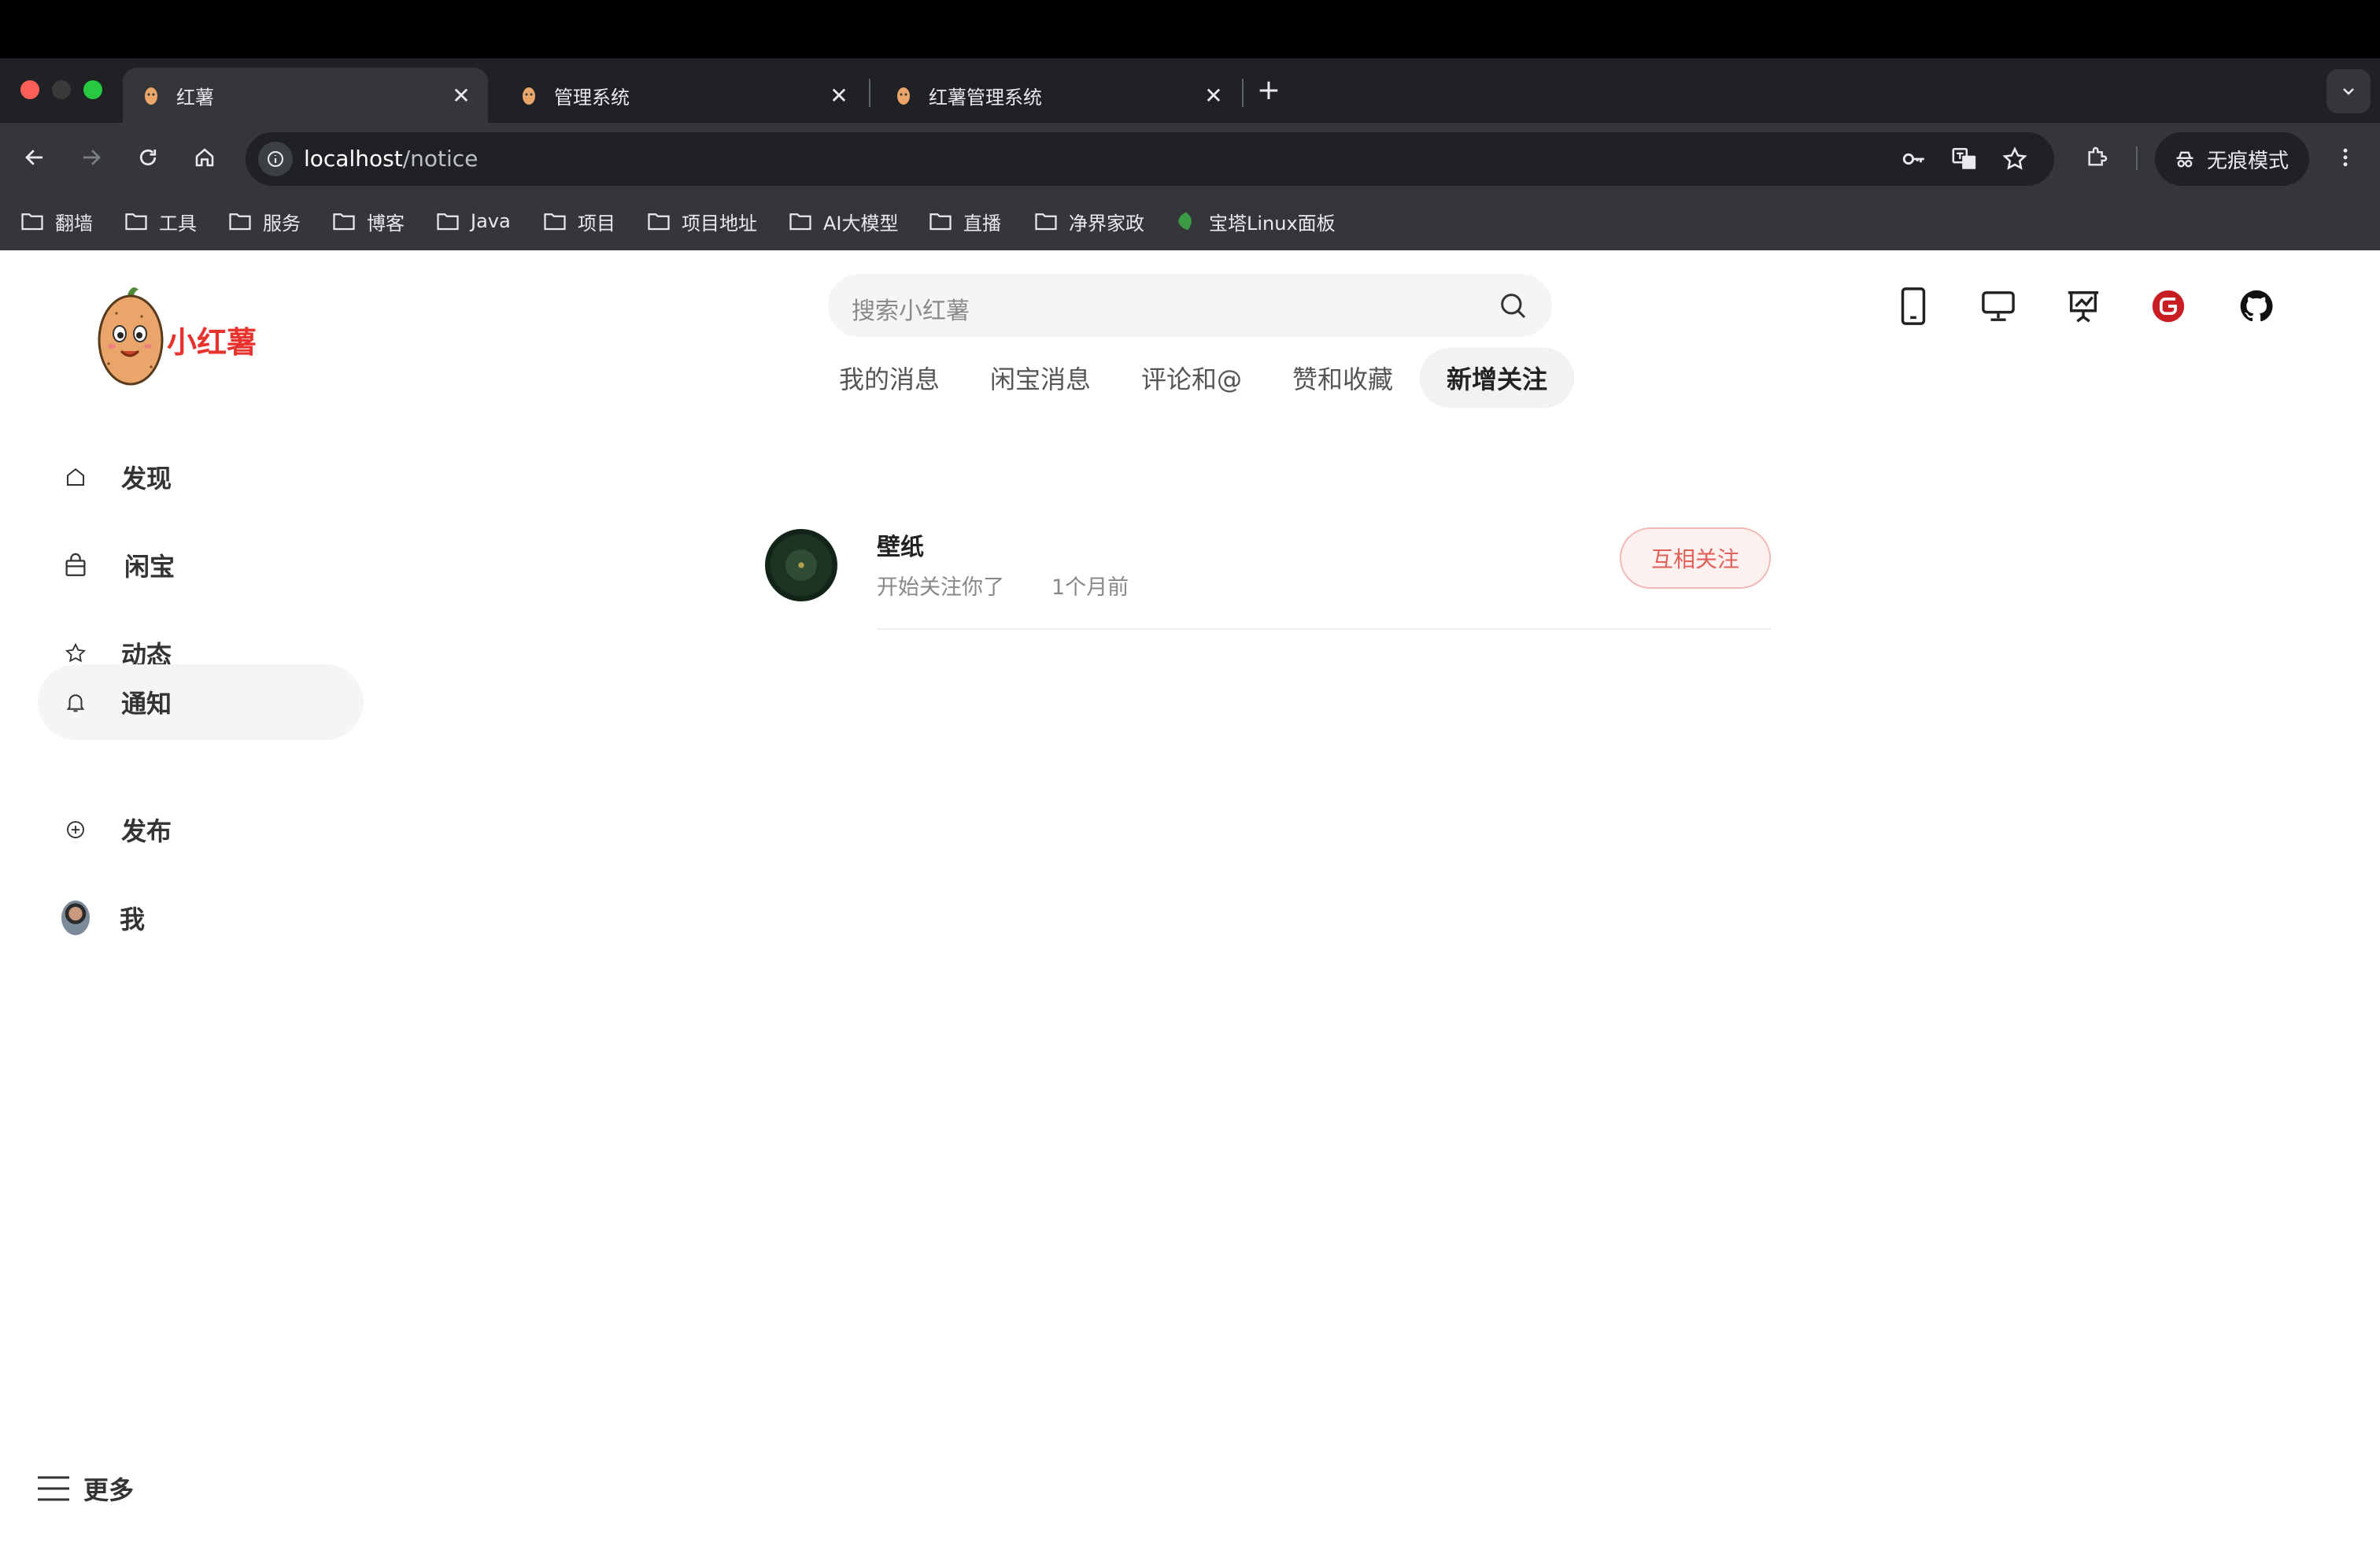 Image resolution: width=2380 pixels, height=1546 pixels. I want to click on password-key-icon, so click(1914, 159).